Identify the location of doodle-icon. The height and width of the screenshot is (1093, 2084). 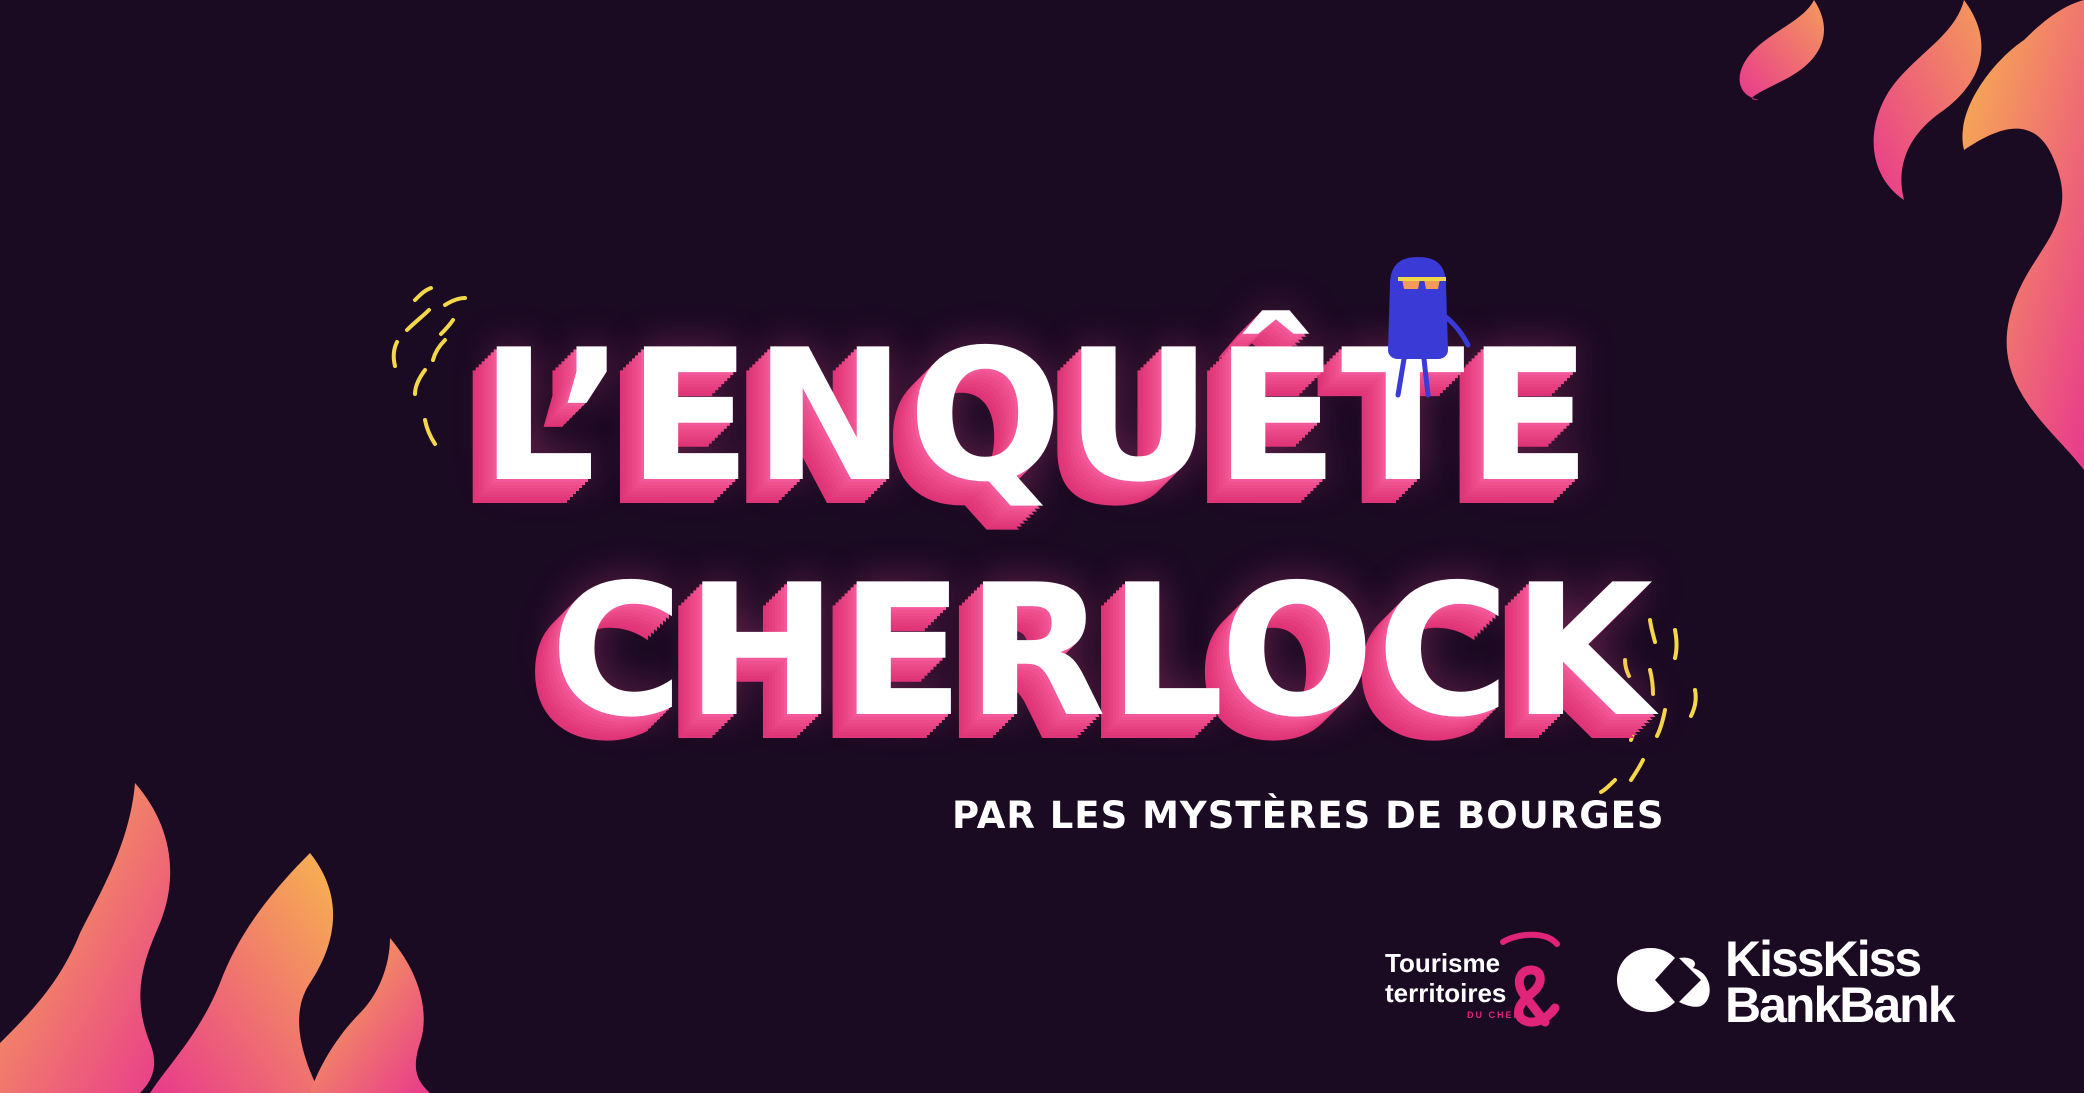
(429, 366).